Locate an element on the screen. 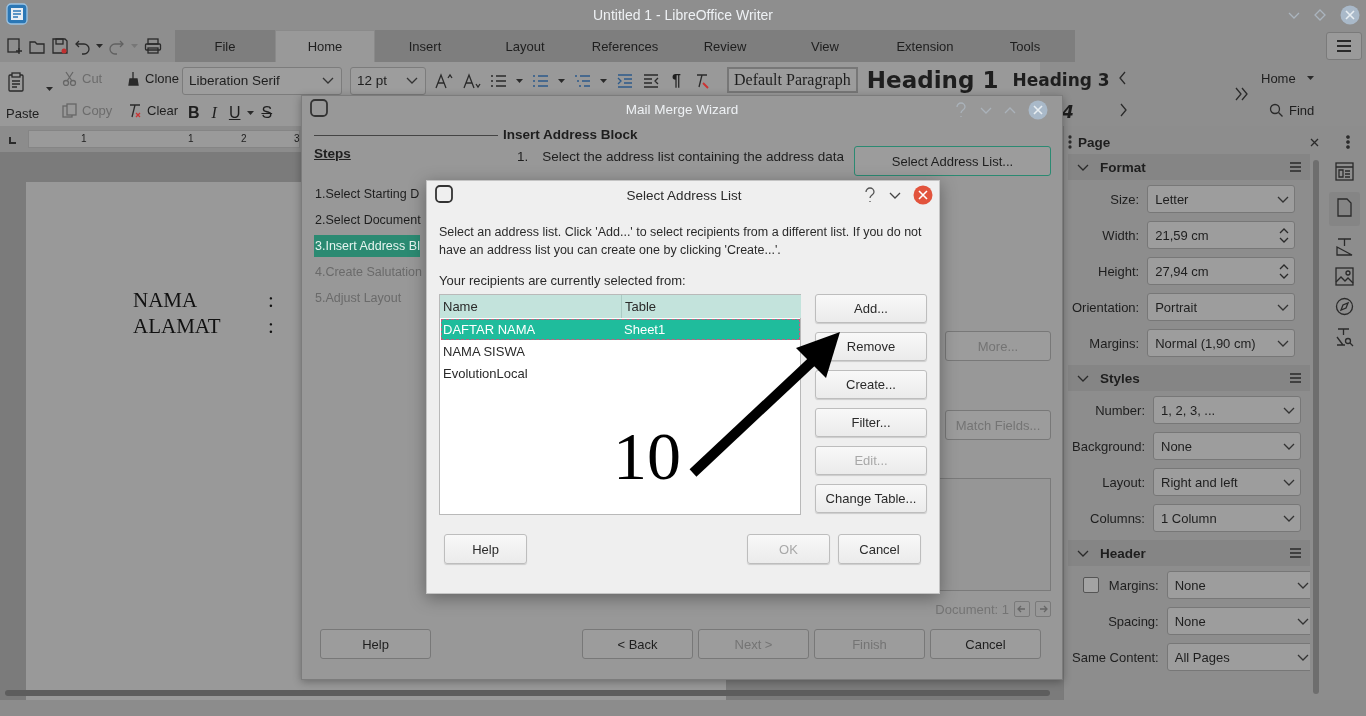 The width and height of the screenshot is (1366, 716). bullet-list-icon is located at coordinates (498, 80).